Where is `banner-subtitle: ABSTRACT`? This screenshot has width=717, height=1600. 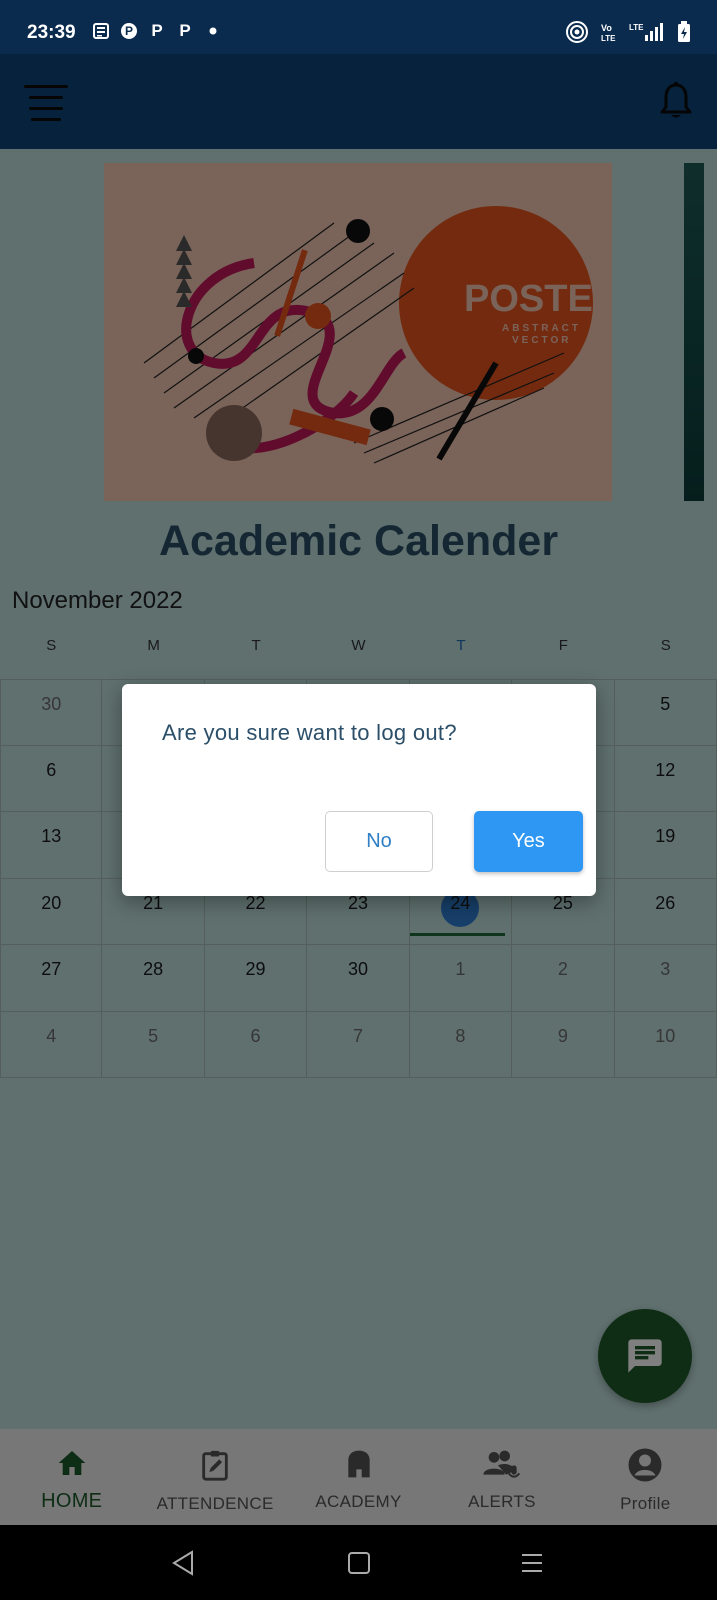 banner-subtitle: ABSTRACT is located at coordinates (541, 328).